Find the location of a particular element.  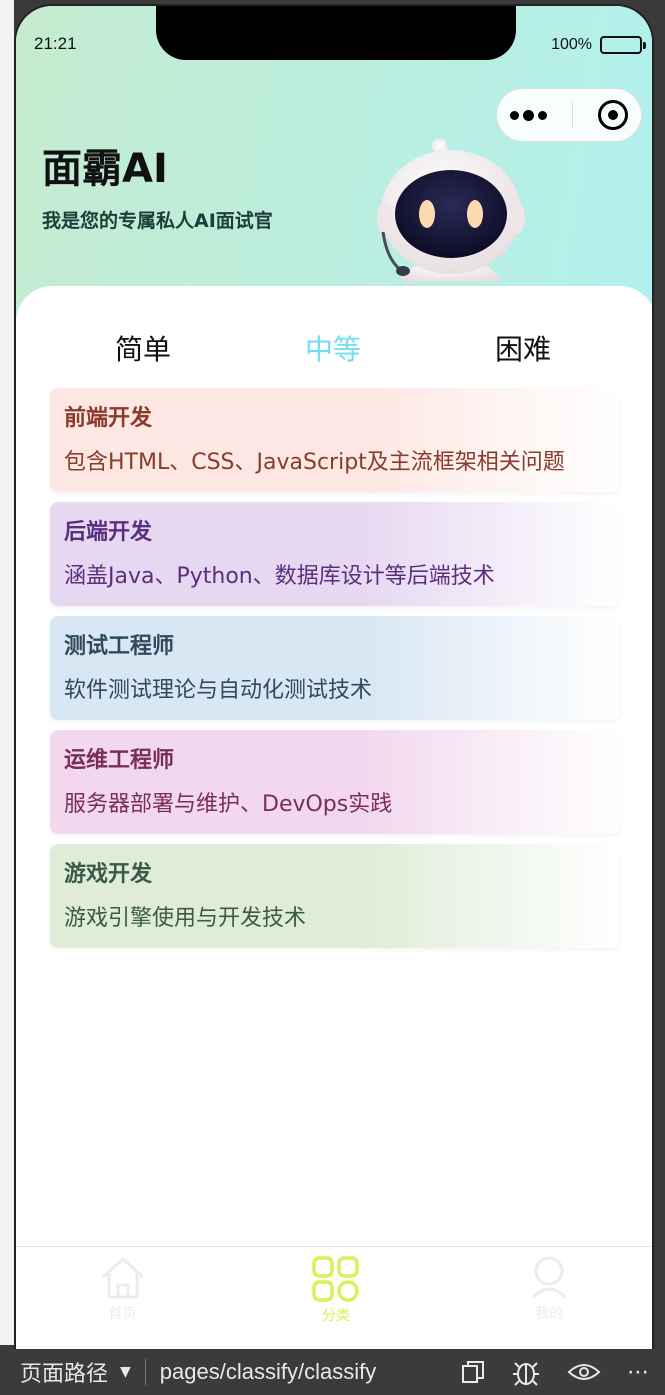

capsule-divider is located at coordinates (572, 115).